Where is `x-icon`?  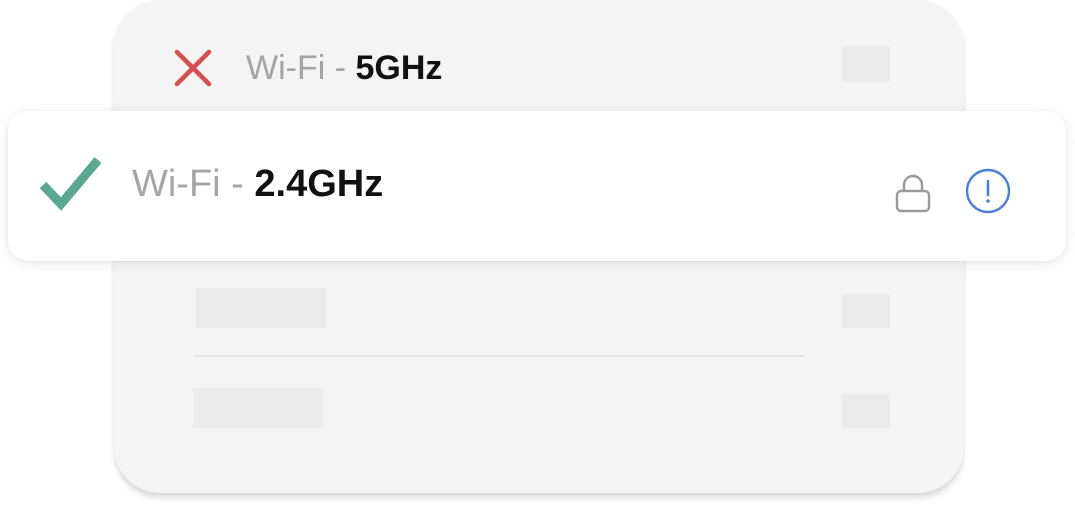
x-icon is located at coordinates (193, 68).